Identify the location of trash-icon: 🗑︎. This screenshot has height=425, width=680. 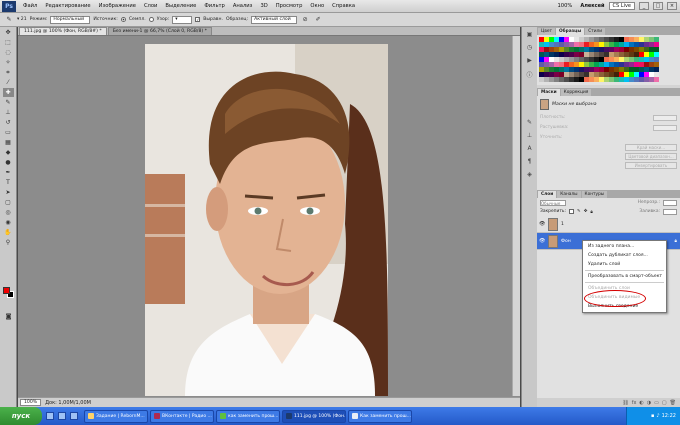
(673, 403).